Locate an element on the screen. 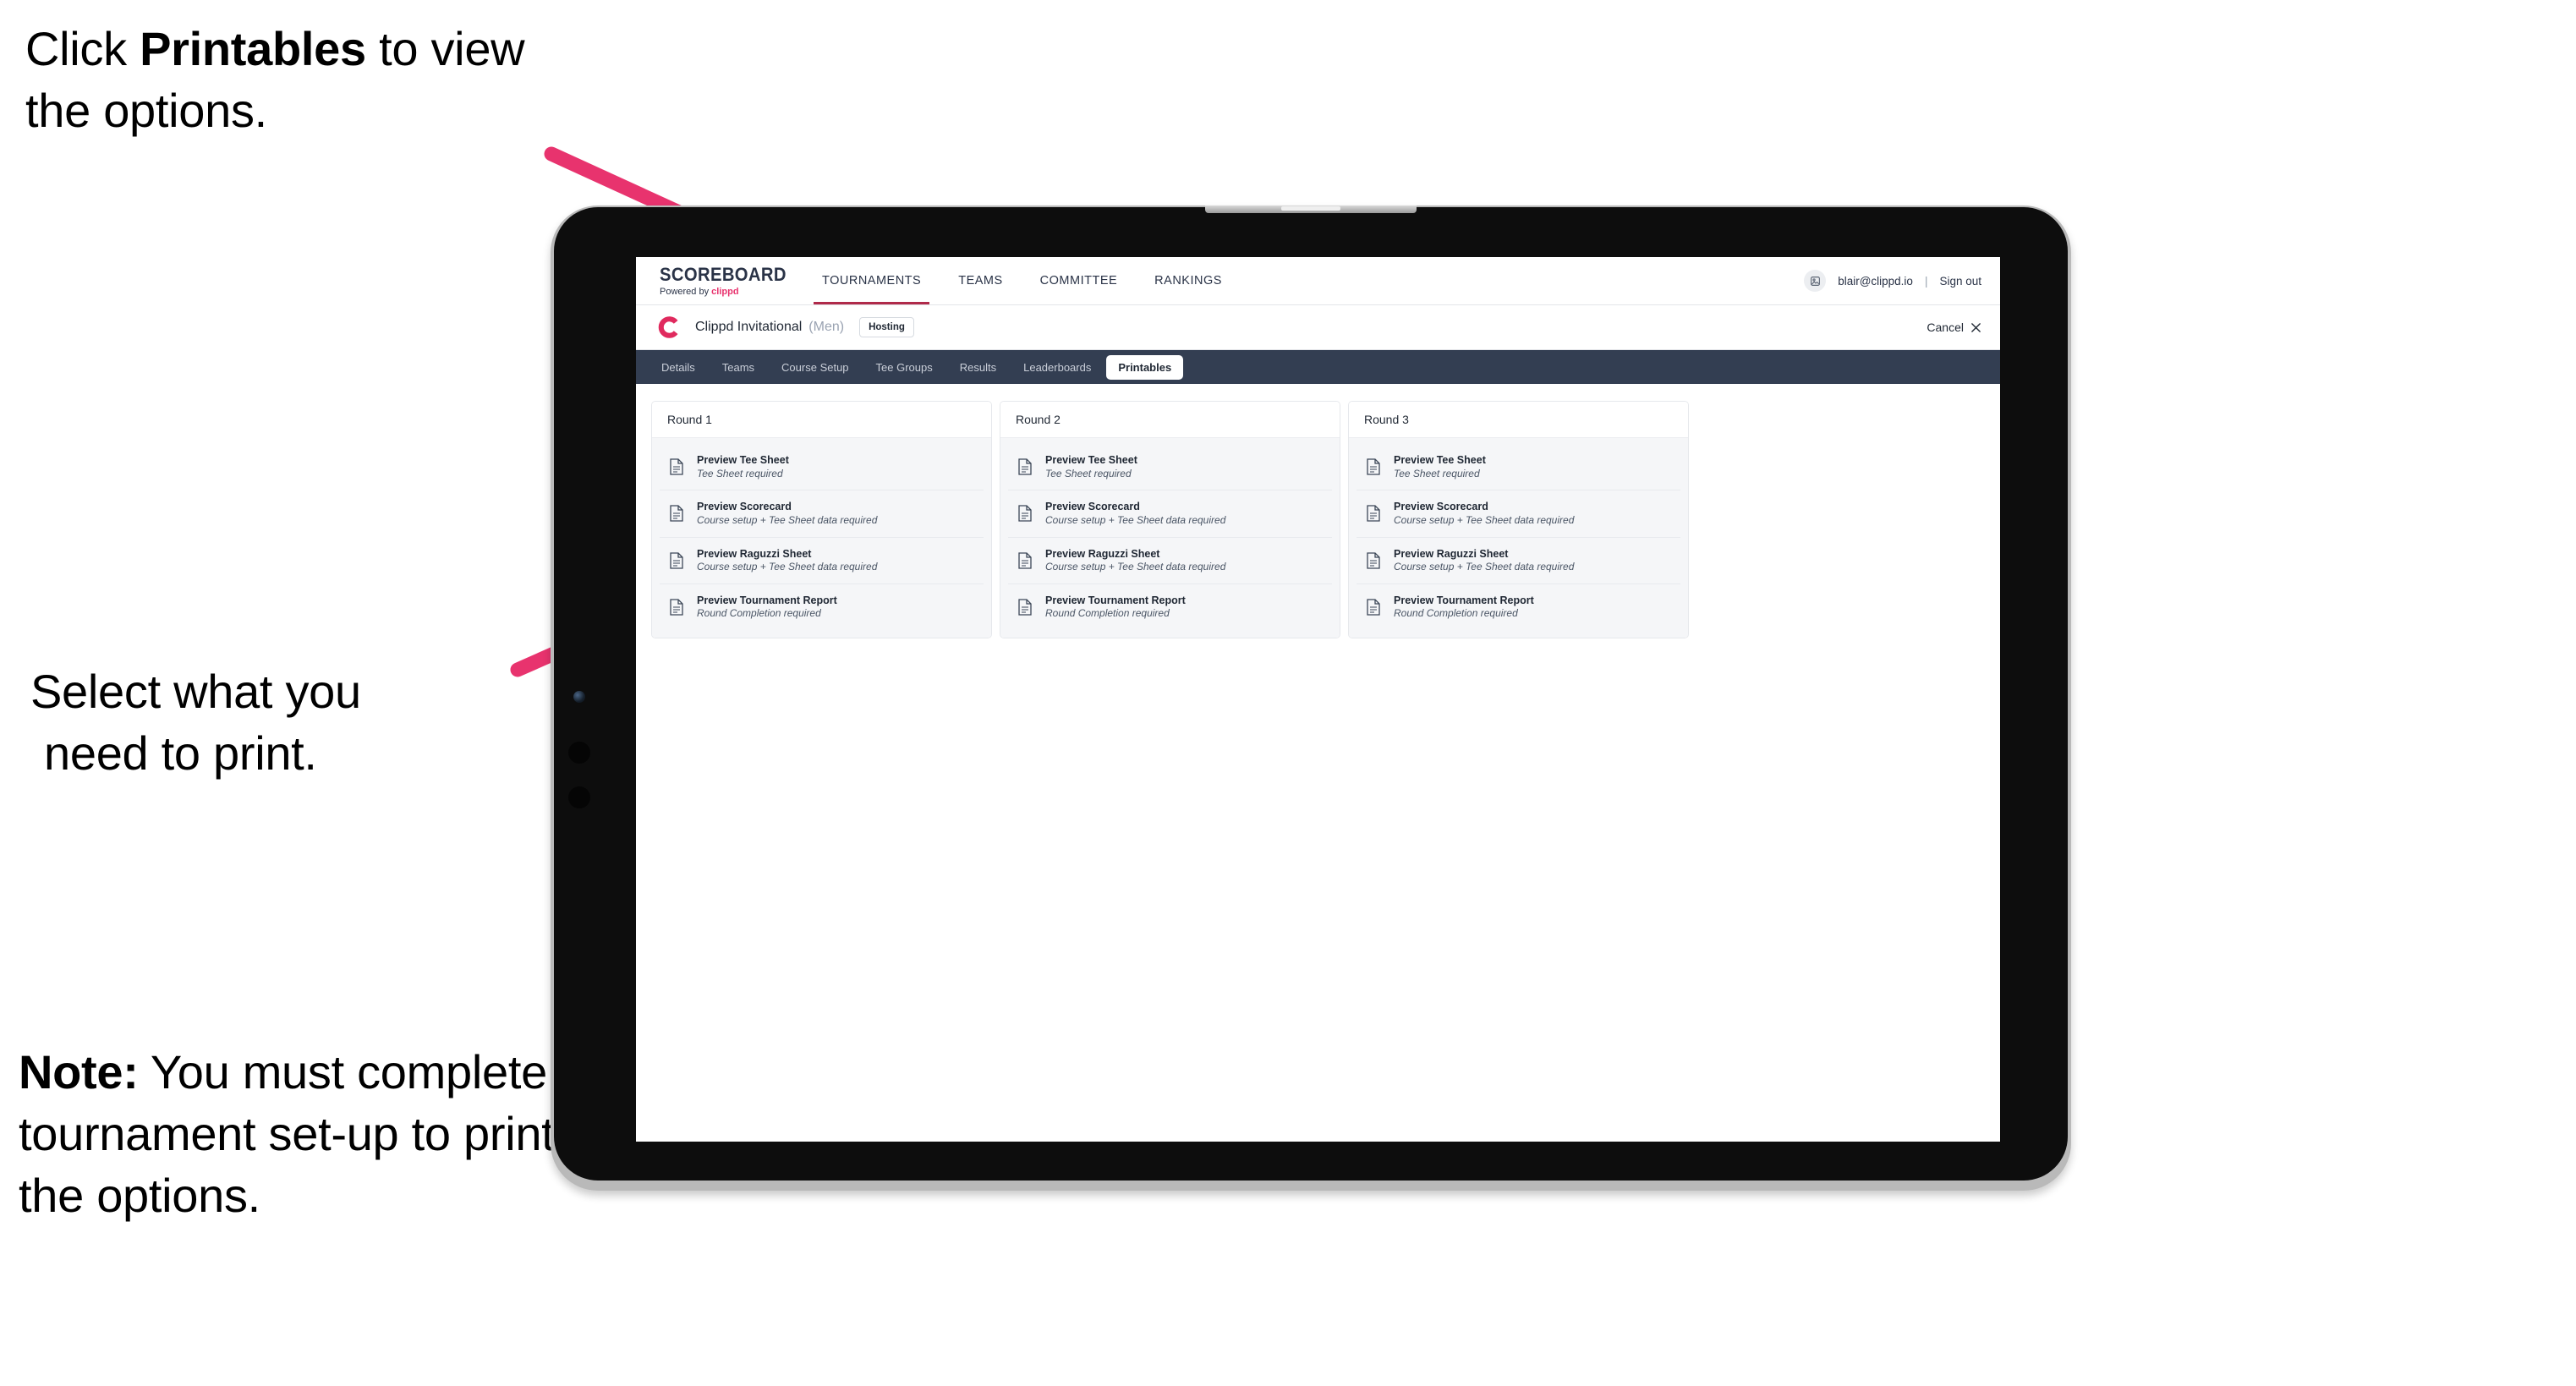 This screenshot has height=1386, width=2576. nav-item-teams: TEAMS is located at coordinates (980, 280).